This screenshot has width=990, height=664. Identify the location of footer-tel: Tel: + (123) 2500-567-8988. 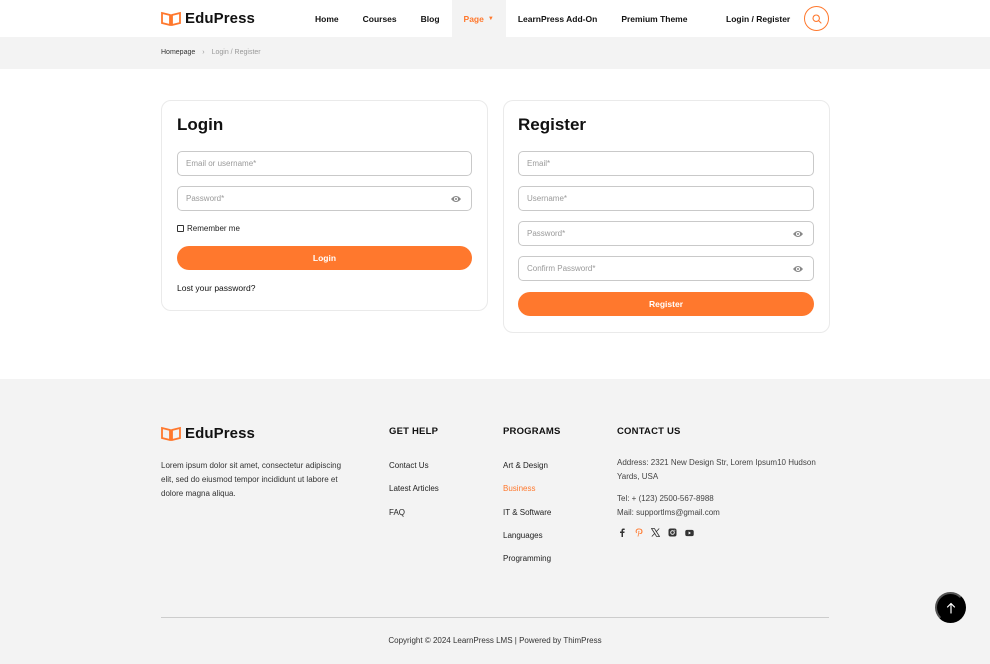
(665, 498).